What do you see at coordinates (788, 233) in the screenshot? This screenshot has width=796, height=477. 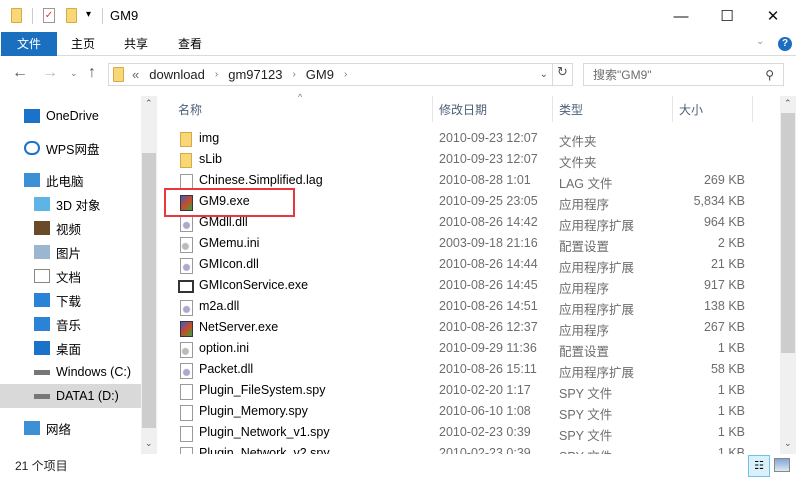 I see `file-list-scroll-thumb` at bounding box center [788, 233].